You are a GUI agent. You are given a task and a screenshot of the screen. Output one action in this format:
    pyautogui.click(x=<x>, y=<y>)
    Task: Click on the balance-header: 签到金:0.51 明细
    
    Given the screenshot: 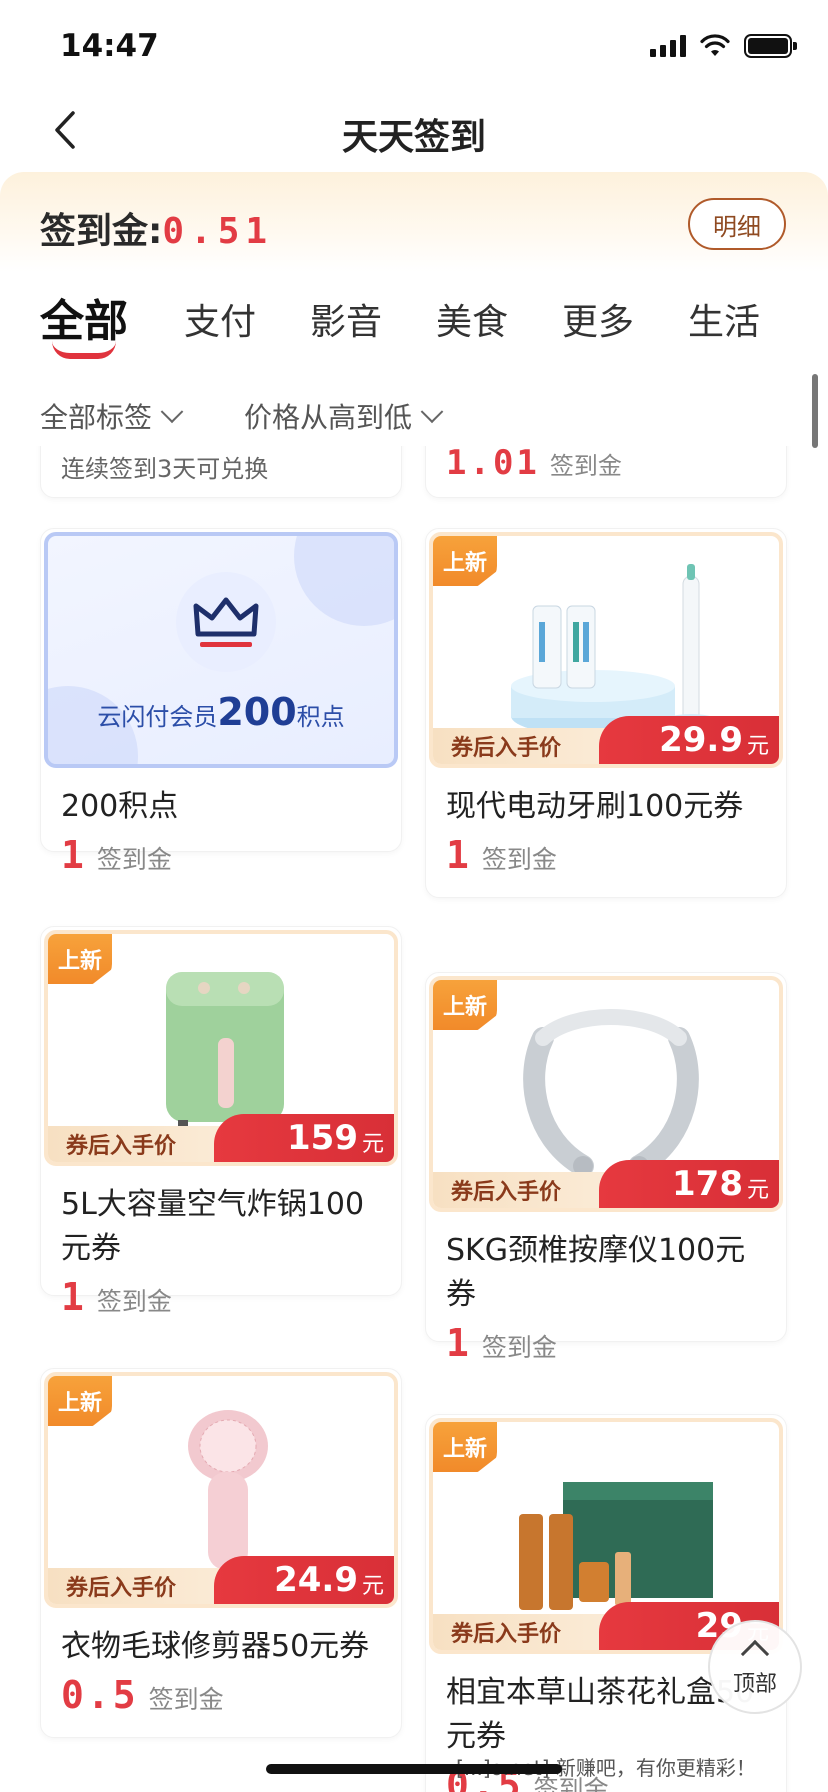 What is the action you would take?
    pyautogui.click(x=414, y=222)
    